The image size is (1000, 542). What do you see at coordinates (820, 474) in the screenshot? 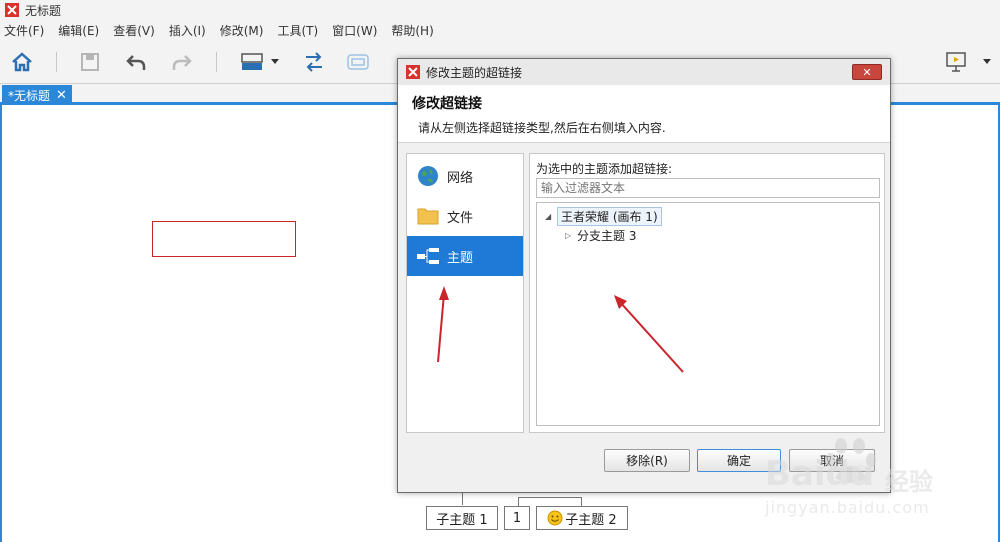
I see `watermark-brand: Baidu` at bounding box center [820, 474].